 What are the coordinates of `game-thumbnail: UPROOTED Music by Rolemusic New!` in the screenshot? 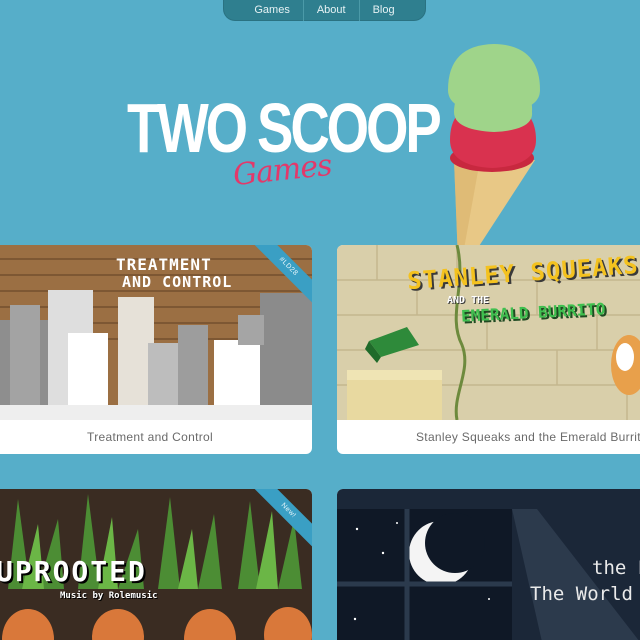 It's located at (156, 564).